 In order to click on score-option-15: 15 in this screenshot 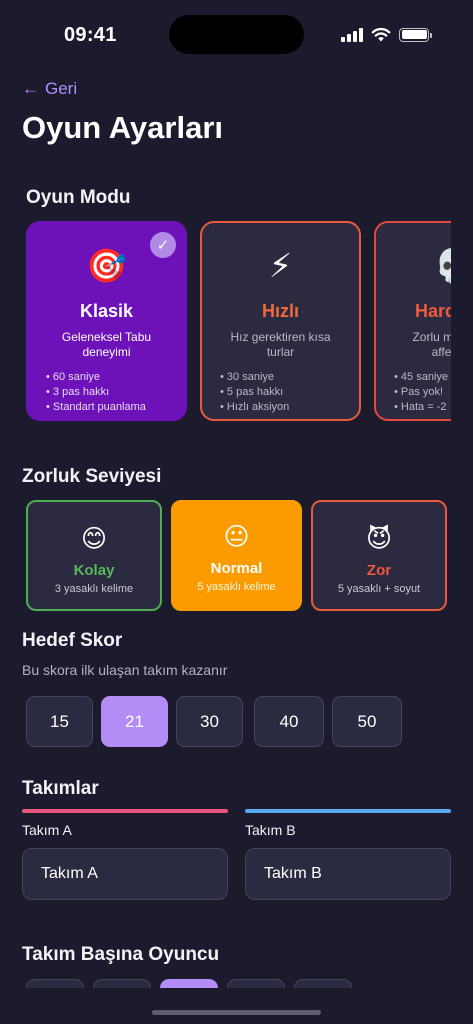, I will do `click(59, 721)`.